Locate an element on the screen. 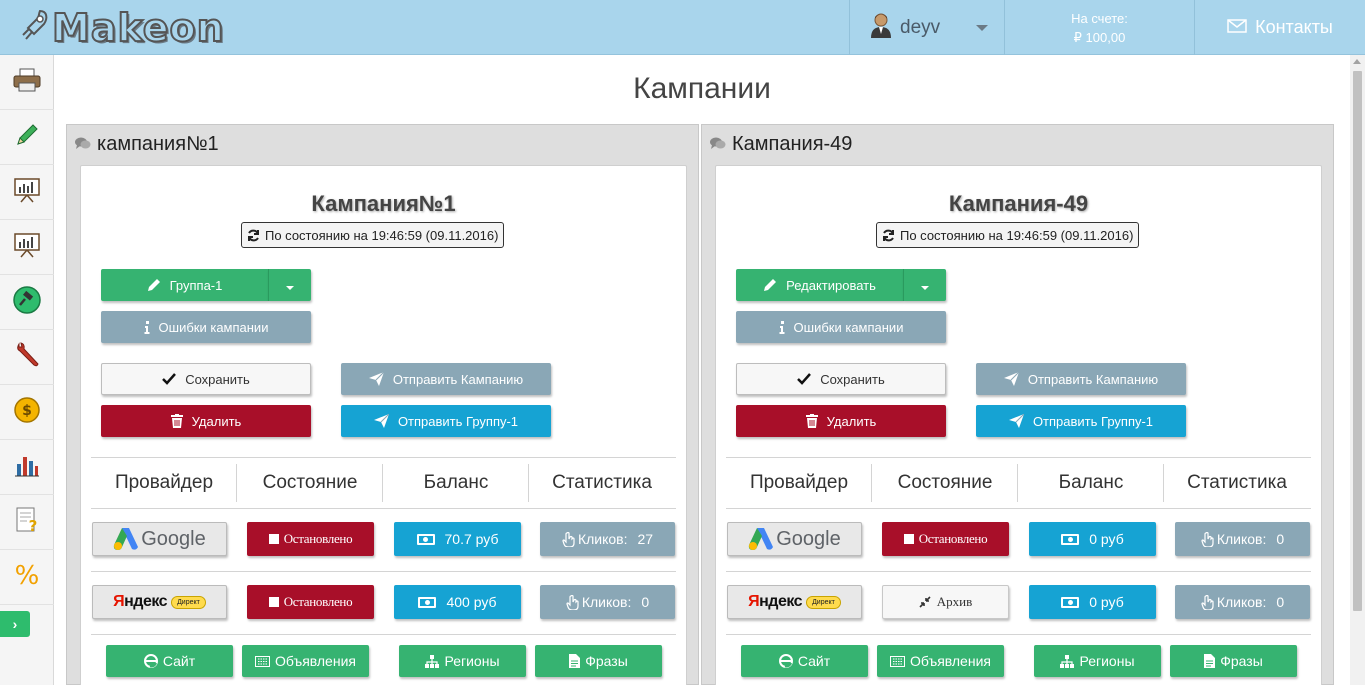 The image size is (1365, 685). file-text-icon is located at coordinates (1210, 661).